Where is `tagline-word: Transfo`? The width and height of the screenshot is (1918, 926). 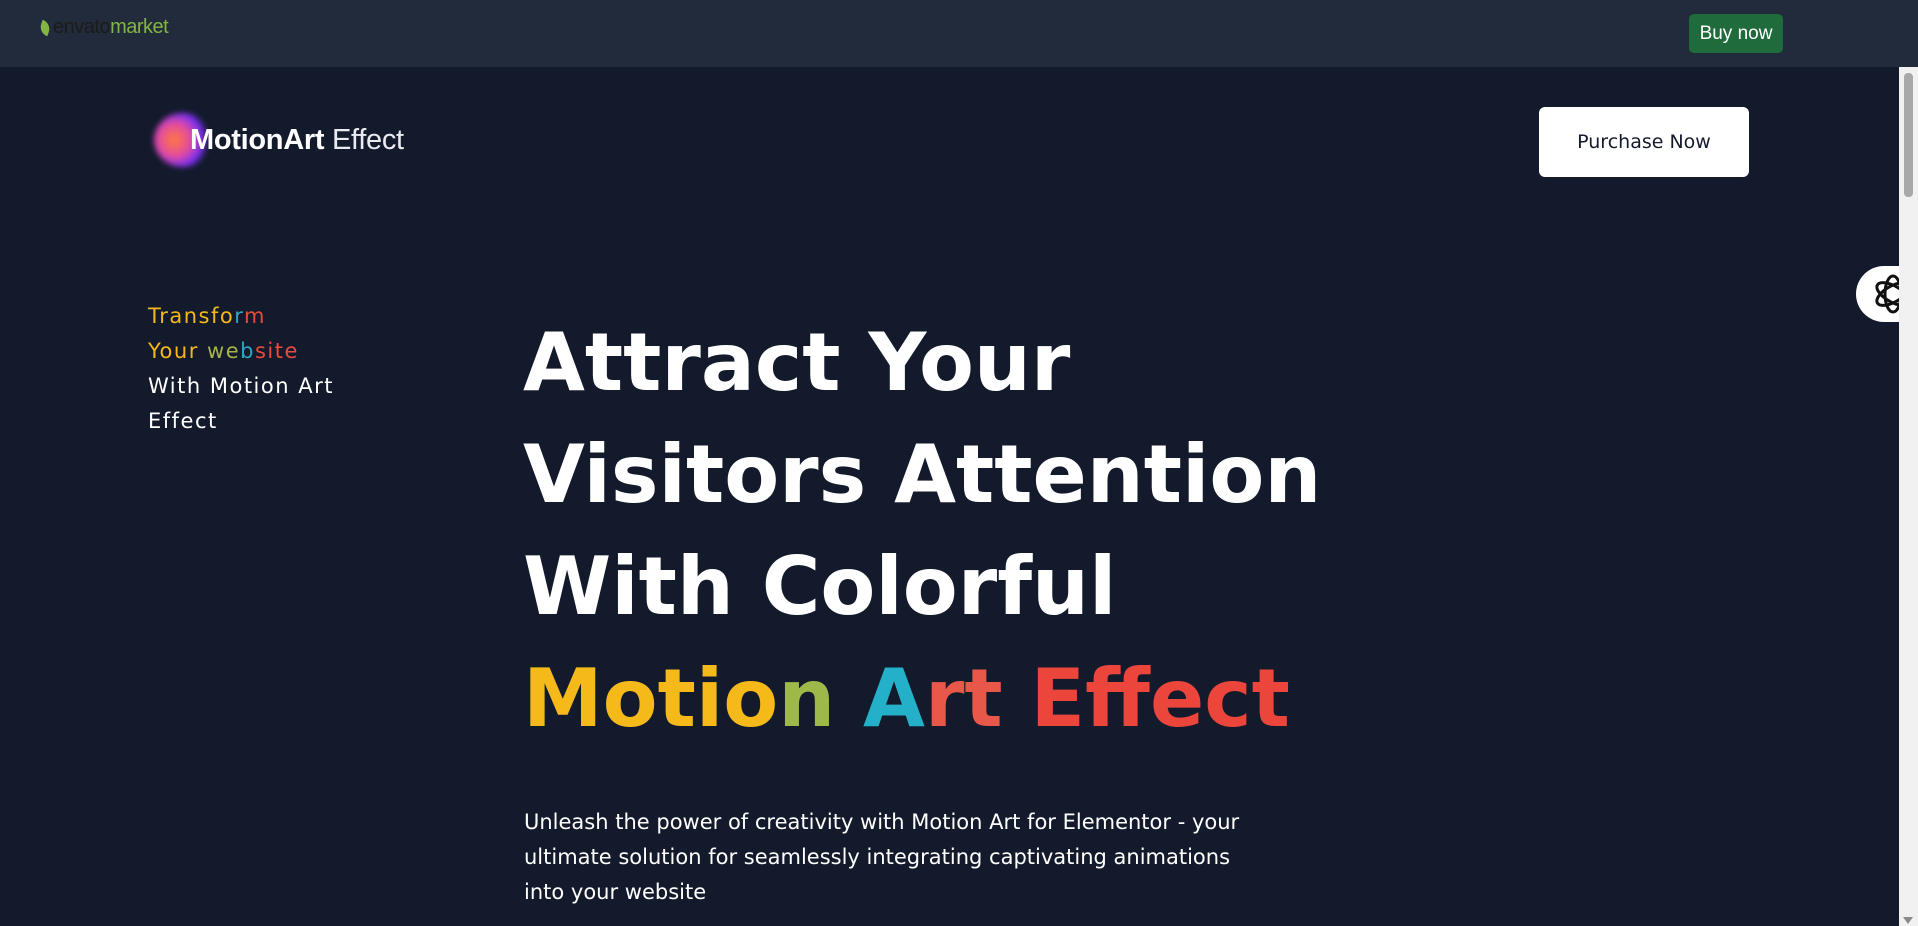 tagline-word: Transfo is located at coordinates (191, 316).